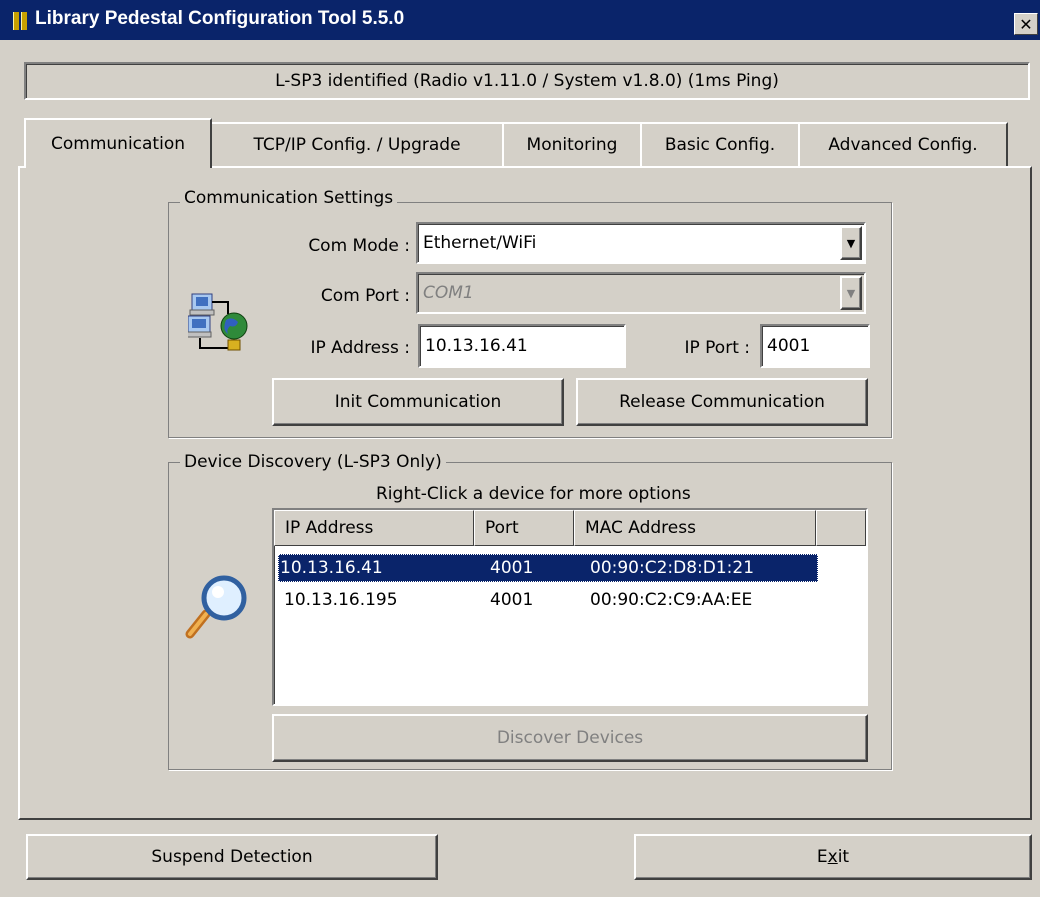  What do you see at coordinates (524, 528) in the screenshot?
I see `column-header-port: Port` at bounding box center [524, 528].